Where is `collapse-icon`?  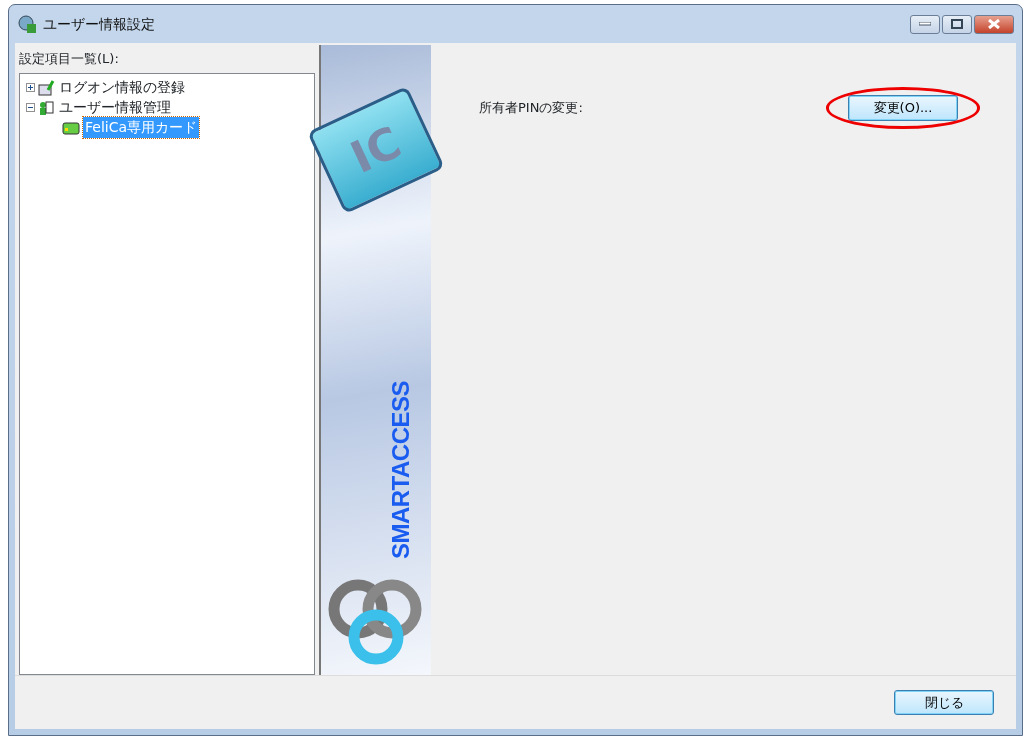 collapse-icon is located at coordinates (30, 107).